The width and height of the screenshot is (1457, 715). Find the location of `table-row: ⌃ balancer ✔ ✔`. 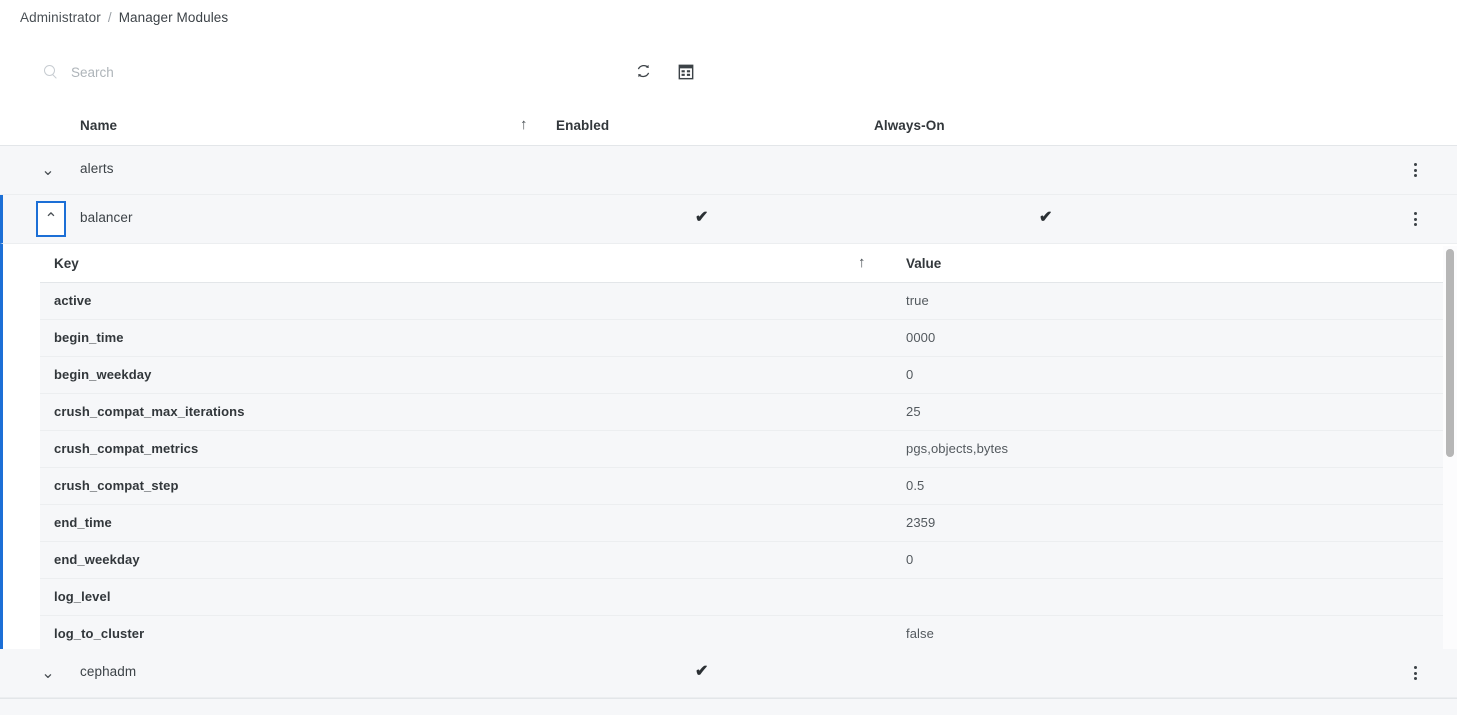

table-row: ⌃ balancer ✔ ✔ is located at coordinates (728, 219).